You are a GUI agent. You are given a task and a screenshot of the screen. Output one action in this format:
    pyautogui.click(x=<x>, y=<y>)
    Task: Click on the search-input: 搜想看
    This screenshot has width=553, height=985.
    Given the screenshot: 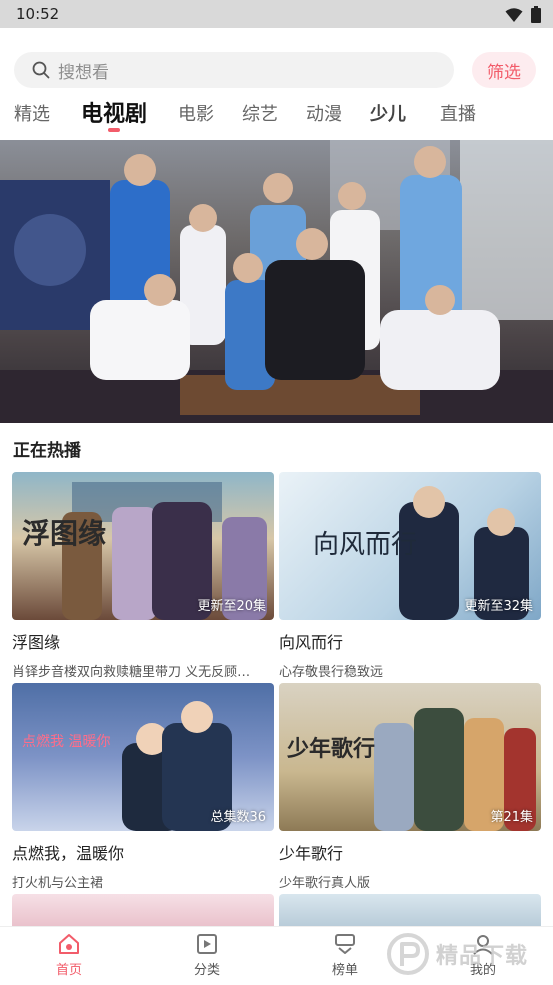 What is the action you would take?
    pyautogui.click(x=234, y=70)
    